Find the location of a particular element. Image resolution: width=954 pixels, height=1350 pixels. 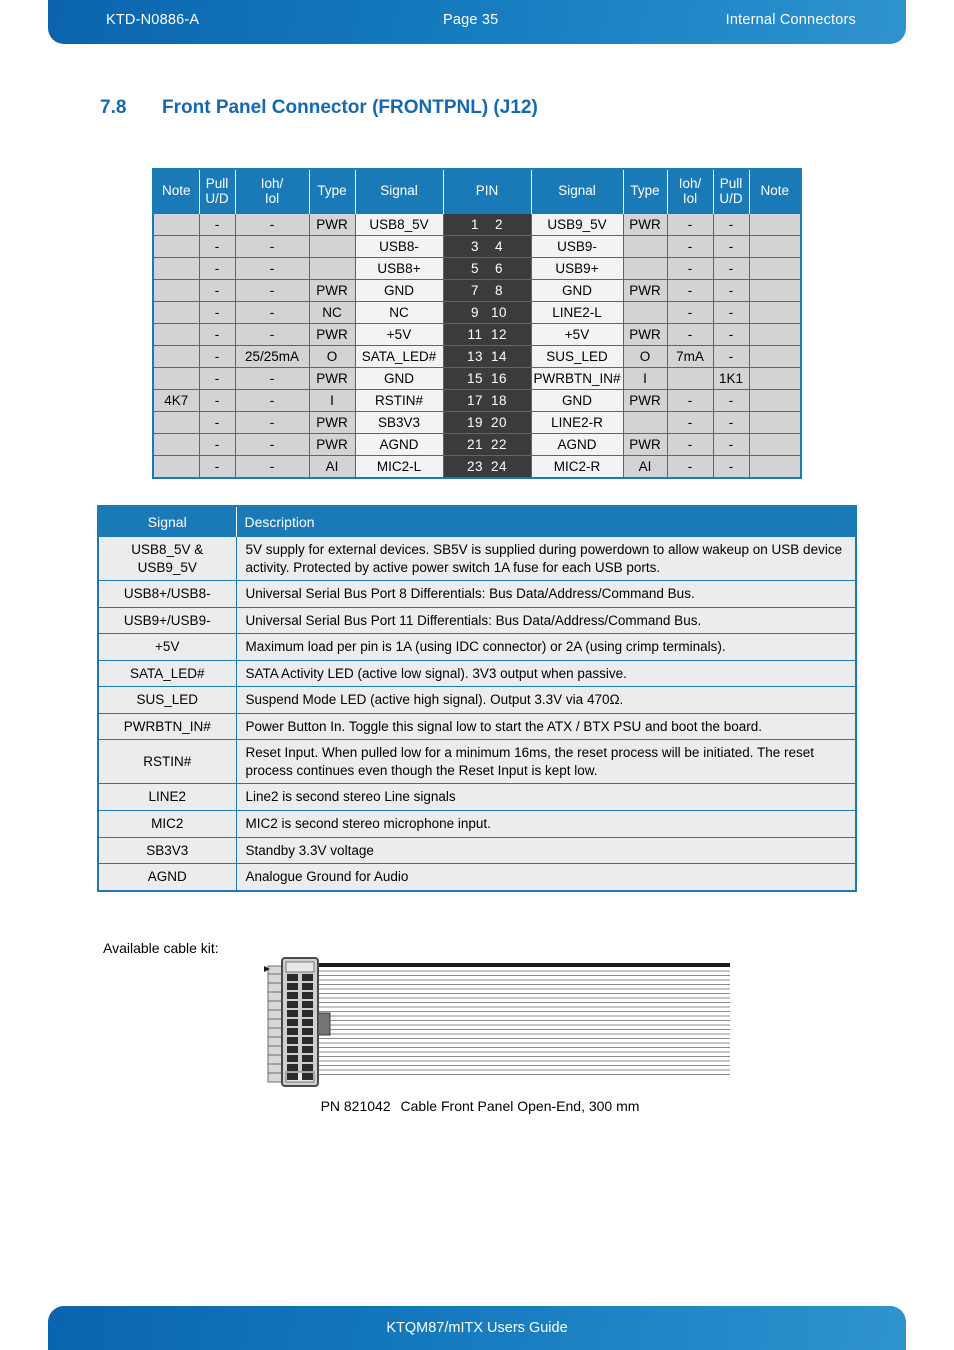

pin-number-even: 2 is located at coordinates (498, 224).